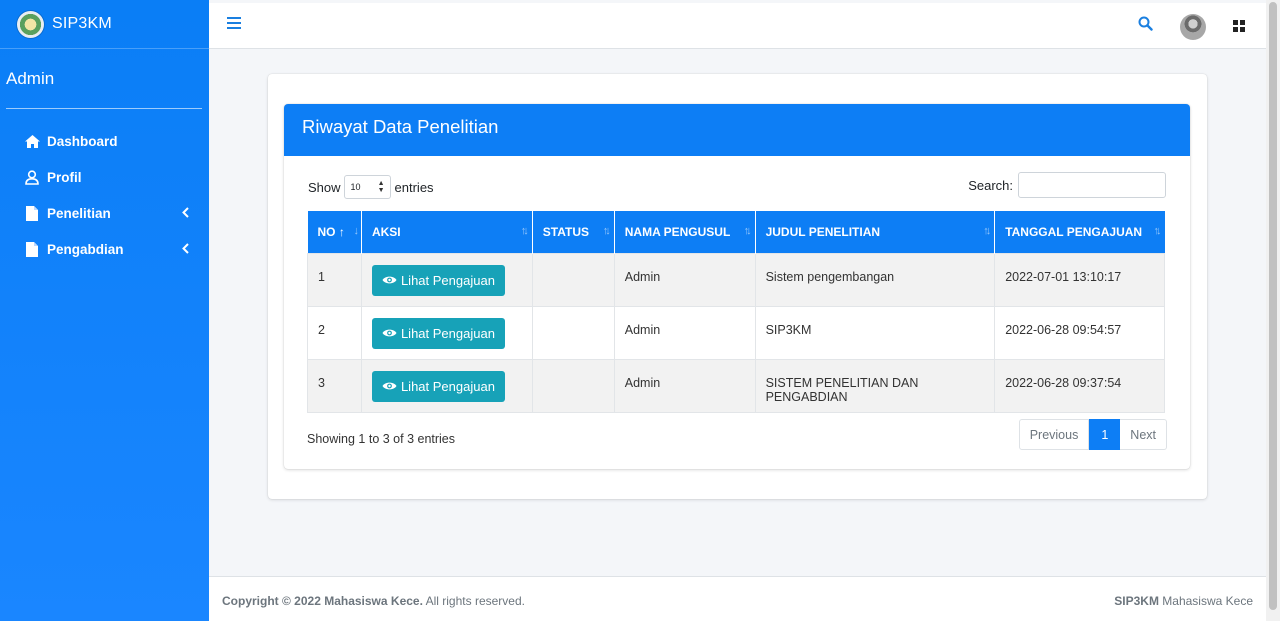 This screenshot has width=1280, height=621. Describe the element at coordinates (326, 231) in the screenshot. I see `column-label: NO` at that location.